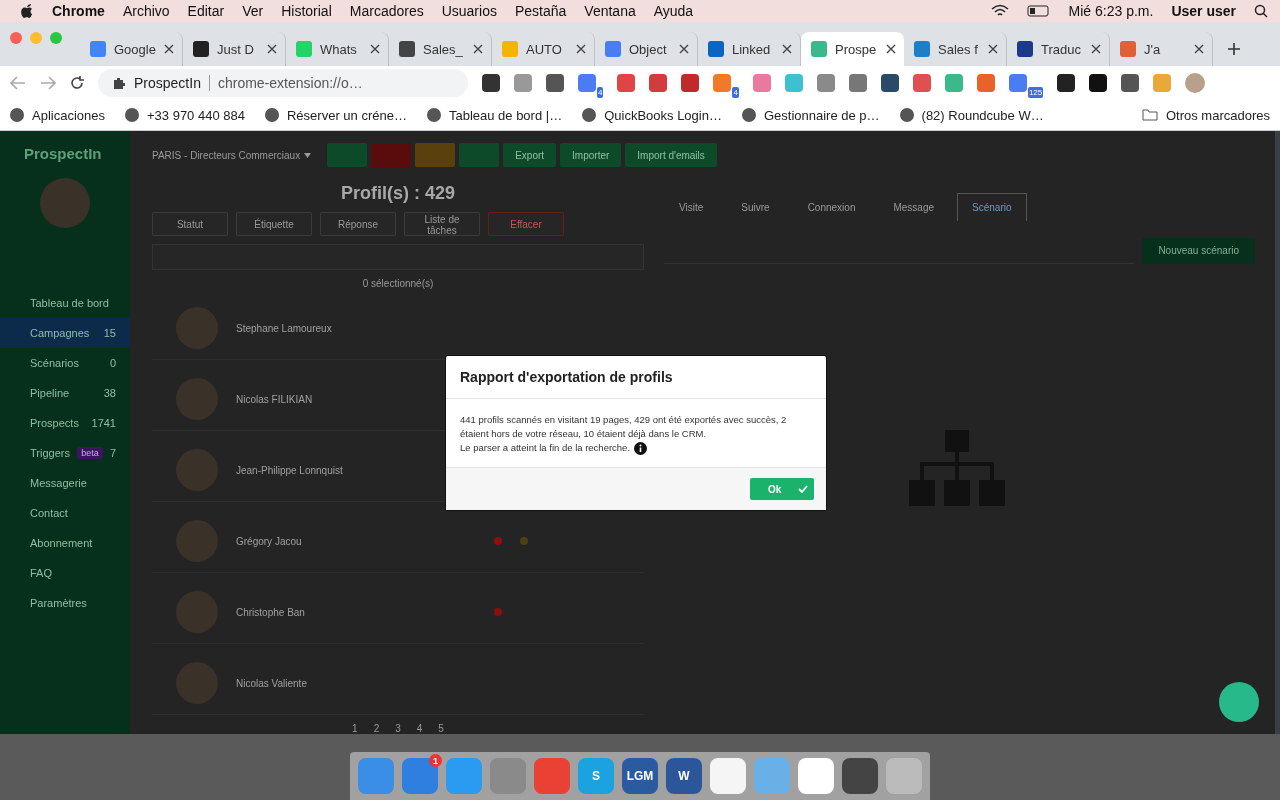 The height and width of the screenshot is (800, 1280). I want to click on profiles-count: Profil(s) : 429, so click(398, 193).